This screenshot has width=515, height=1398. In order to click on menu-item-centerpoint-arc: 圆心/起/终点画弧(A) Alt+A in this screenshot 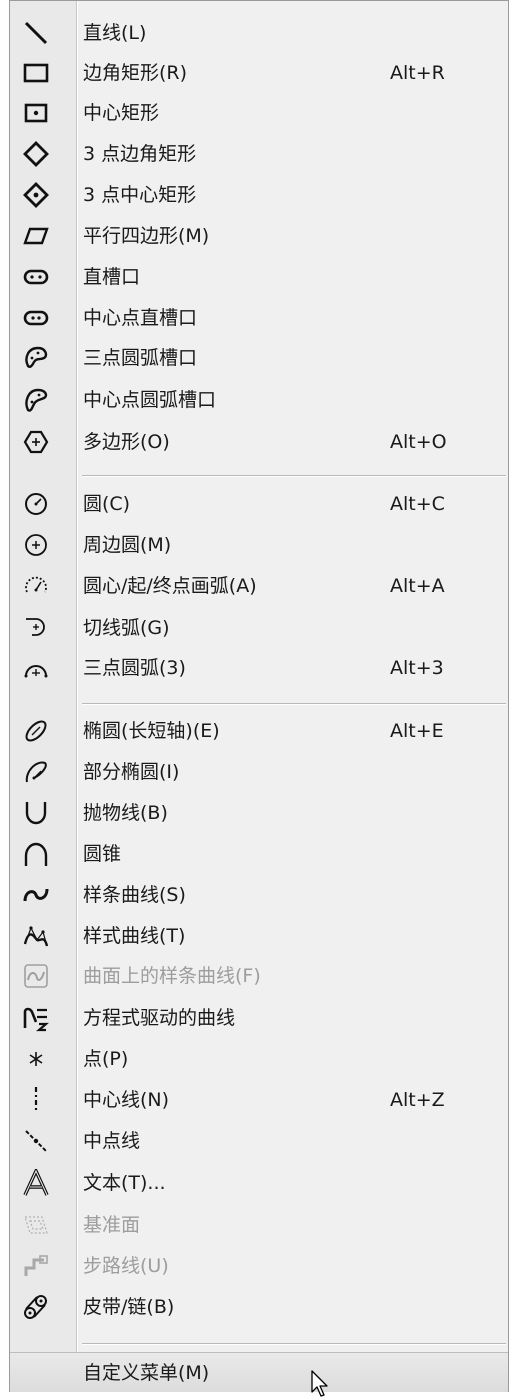, I will do `click(259, 586)`.